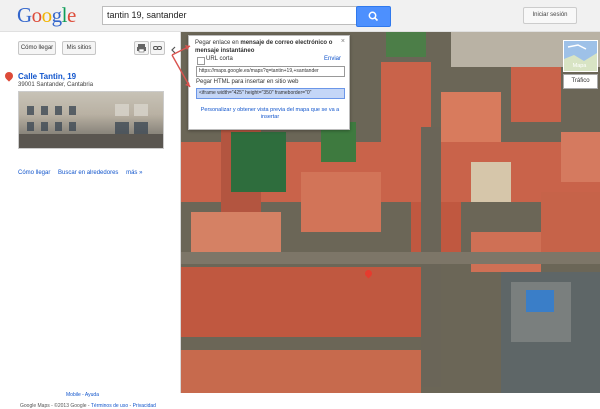  What do you see at coordinates (47, 76) in the screenshot?
I see `place-title: Calle Tantin, 19` at bounding box center [47, 76].